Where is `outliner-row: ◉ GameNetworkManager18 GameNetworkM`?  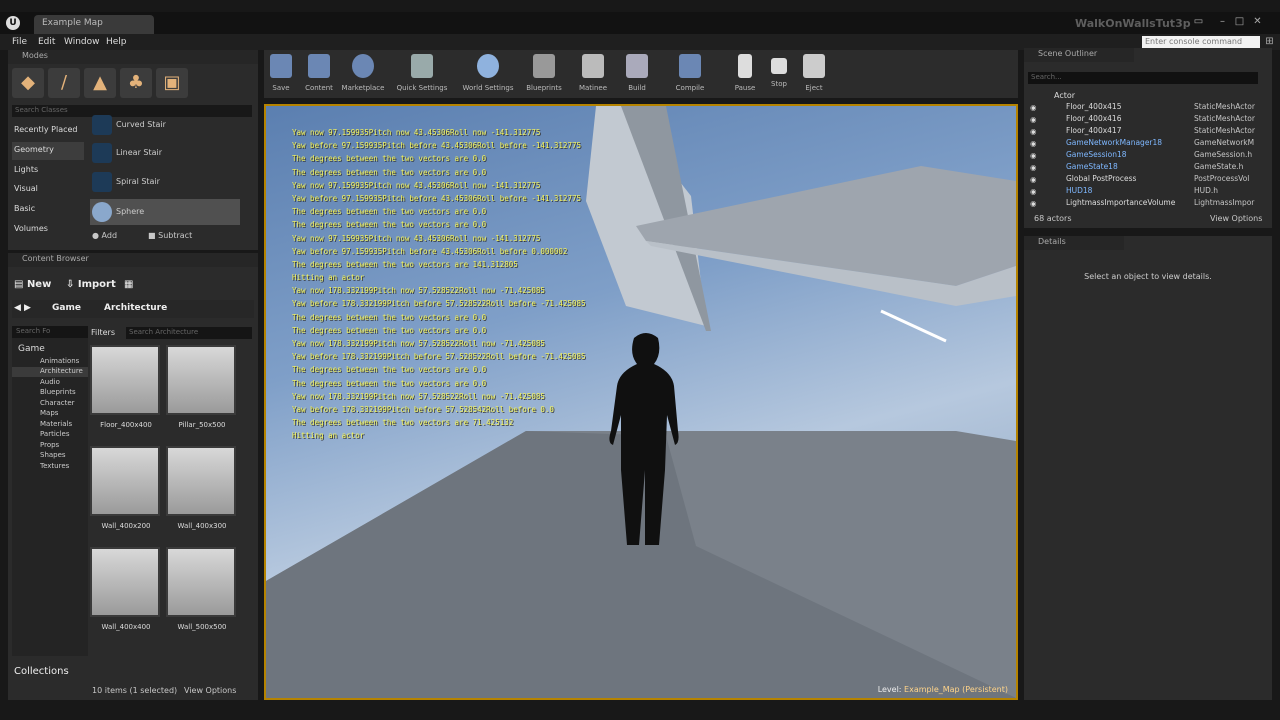 outliner-row: ◉ GameNetworkManager18 GameNetworkM is located at coordinates (1148, 144).